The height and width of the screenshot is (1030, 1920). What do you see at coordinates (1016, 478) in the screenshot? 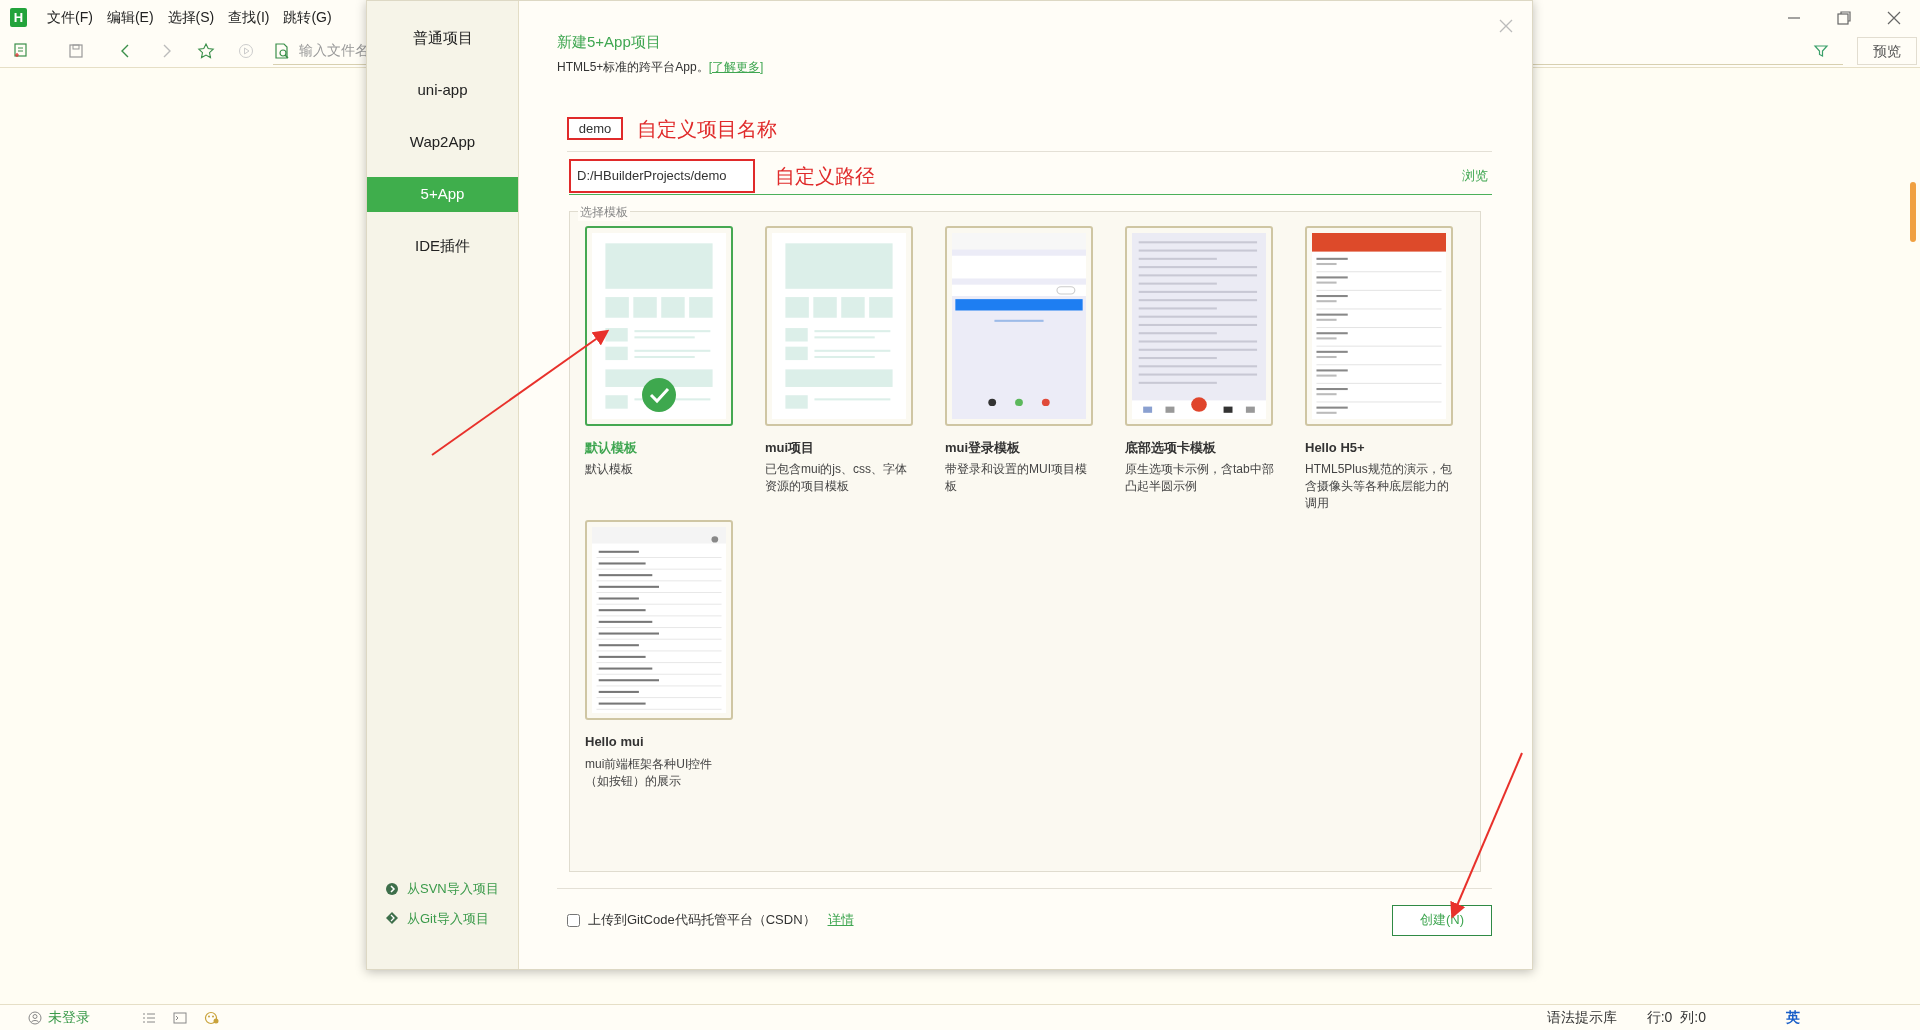
I see `template-description: 带登录和设置的MUI项目模板` at bounding box center [1016, 478].